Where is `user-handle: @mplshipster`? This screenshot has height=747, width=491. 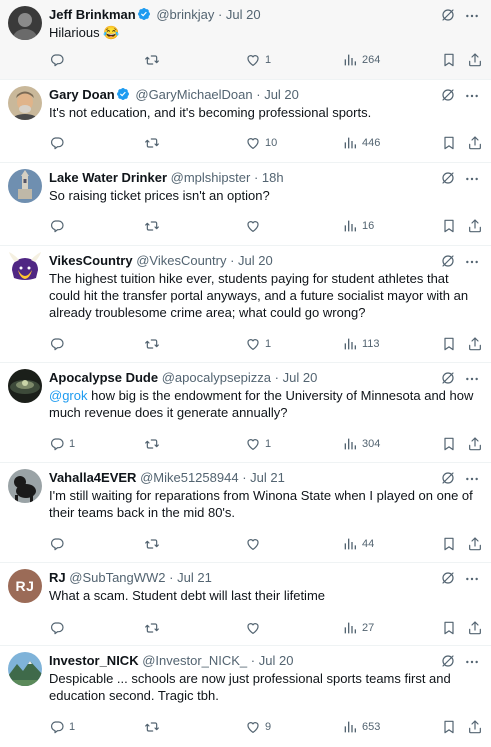
user-handle: @mplshipster is located at coordinates (211, 177).